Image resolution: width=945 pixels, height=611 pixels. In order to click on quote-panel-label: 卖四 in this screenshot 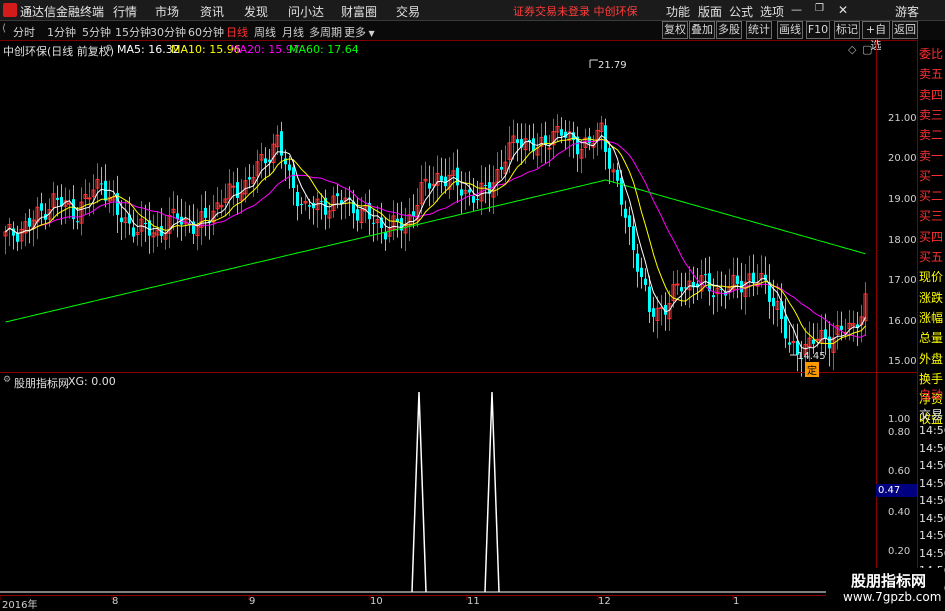, I will do `click(931, 94)`.